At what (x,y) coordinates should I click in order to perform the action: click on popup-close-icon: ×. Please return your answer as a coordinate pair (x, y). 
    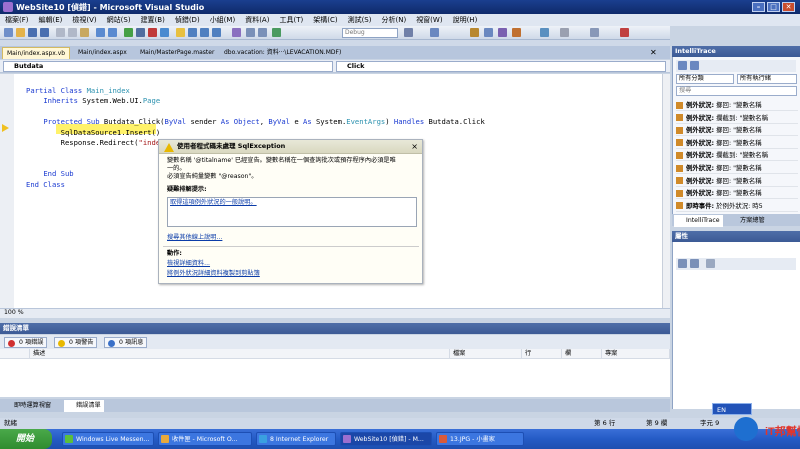
    Looking at the image, I should click on (414, 146).